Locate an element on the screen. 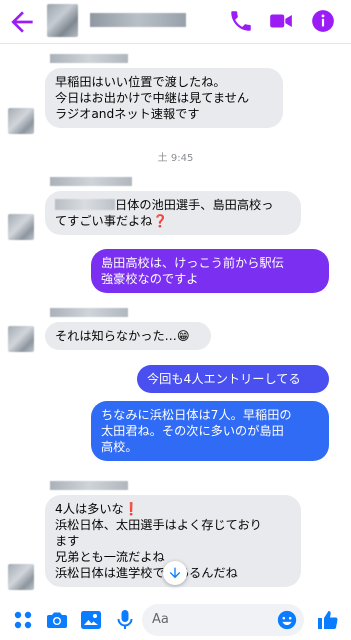  message-bubble-outgoing: 今回も4人エントリーしてる is located at coordinates (233, 379).